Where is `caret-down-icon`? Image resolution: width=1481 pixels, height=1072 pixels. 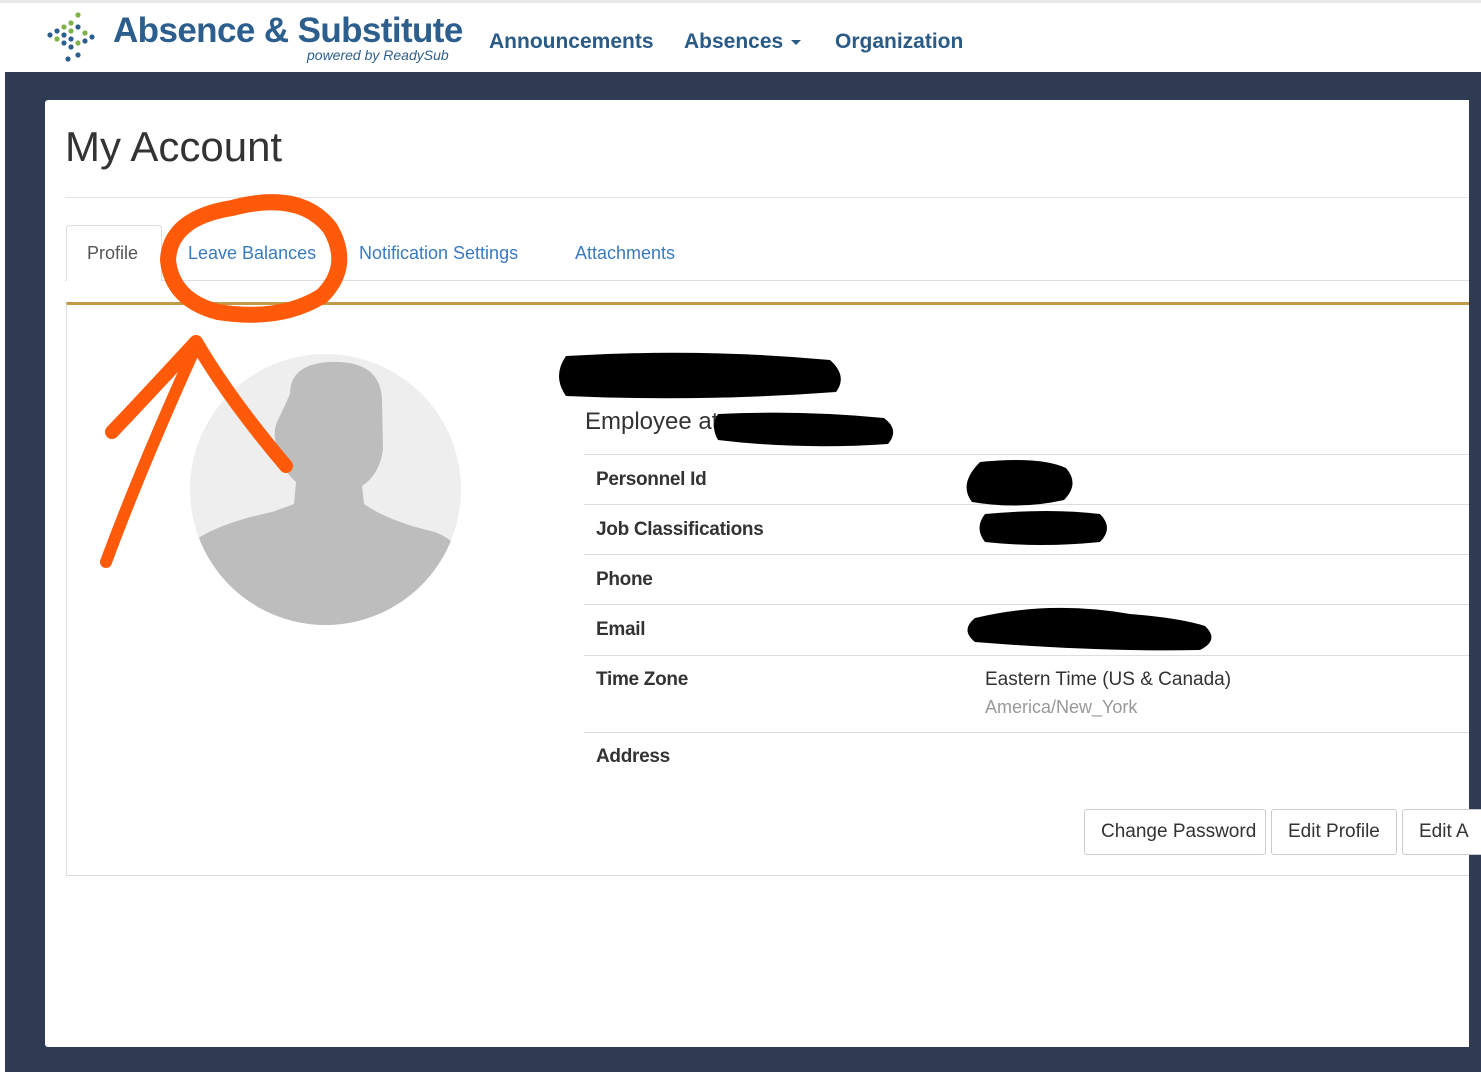 caret-down-icon is located at coordinates (796, 42).